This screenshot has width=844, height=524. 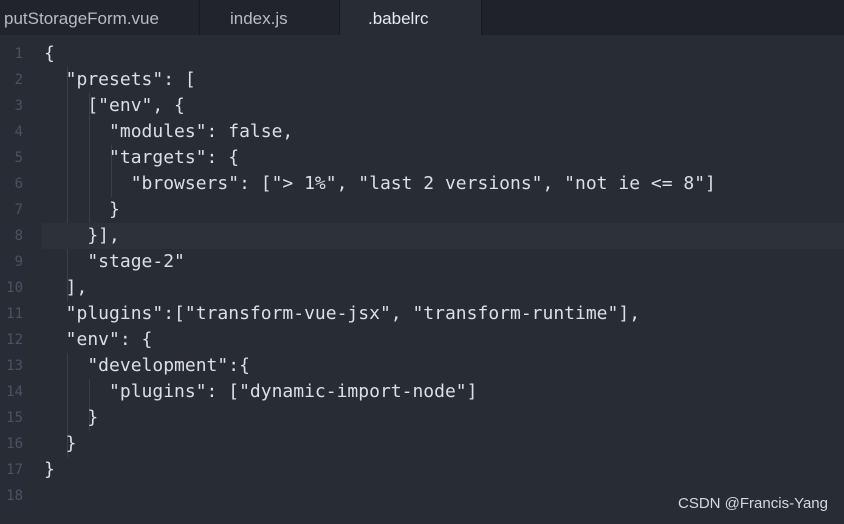 I want to click on line-number: 14, so click(x=14, y=392).